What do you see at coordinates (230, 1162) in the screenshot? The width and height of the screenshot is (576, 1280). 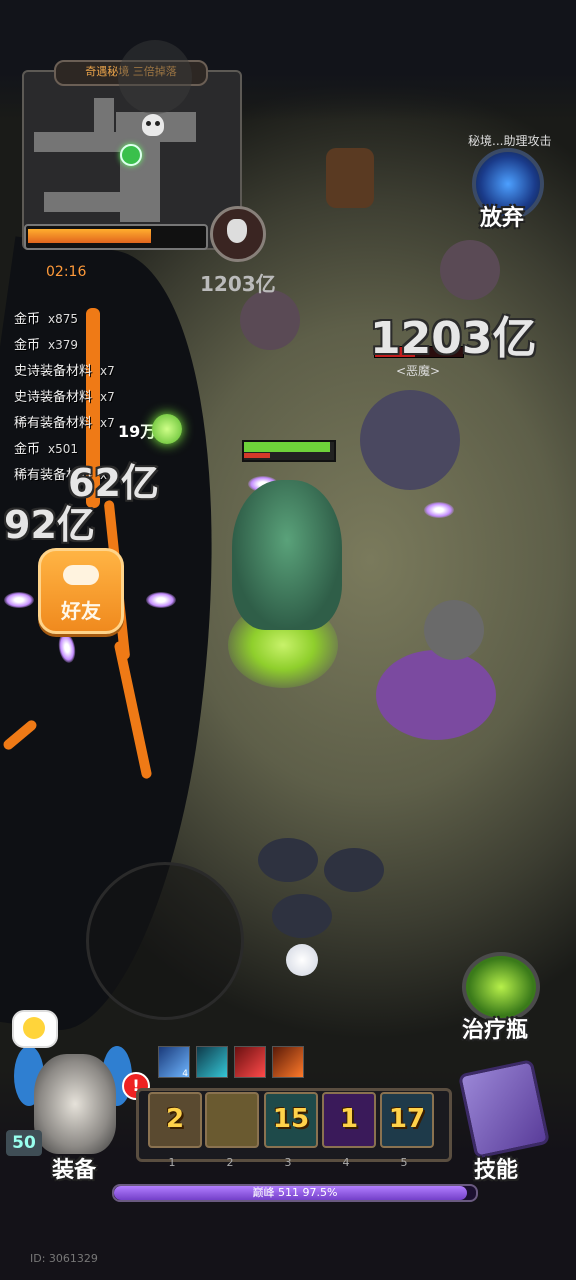 I see `skill-key-label: 2` at bounding box center [230, 1162].